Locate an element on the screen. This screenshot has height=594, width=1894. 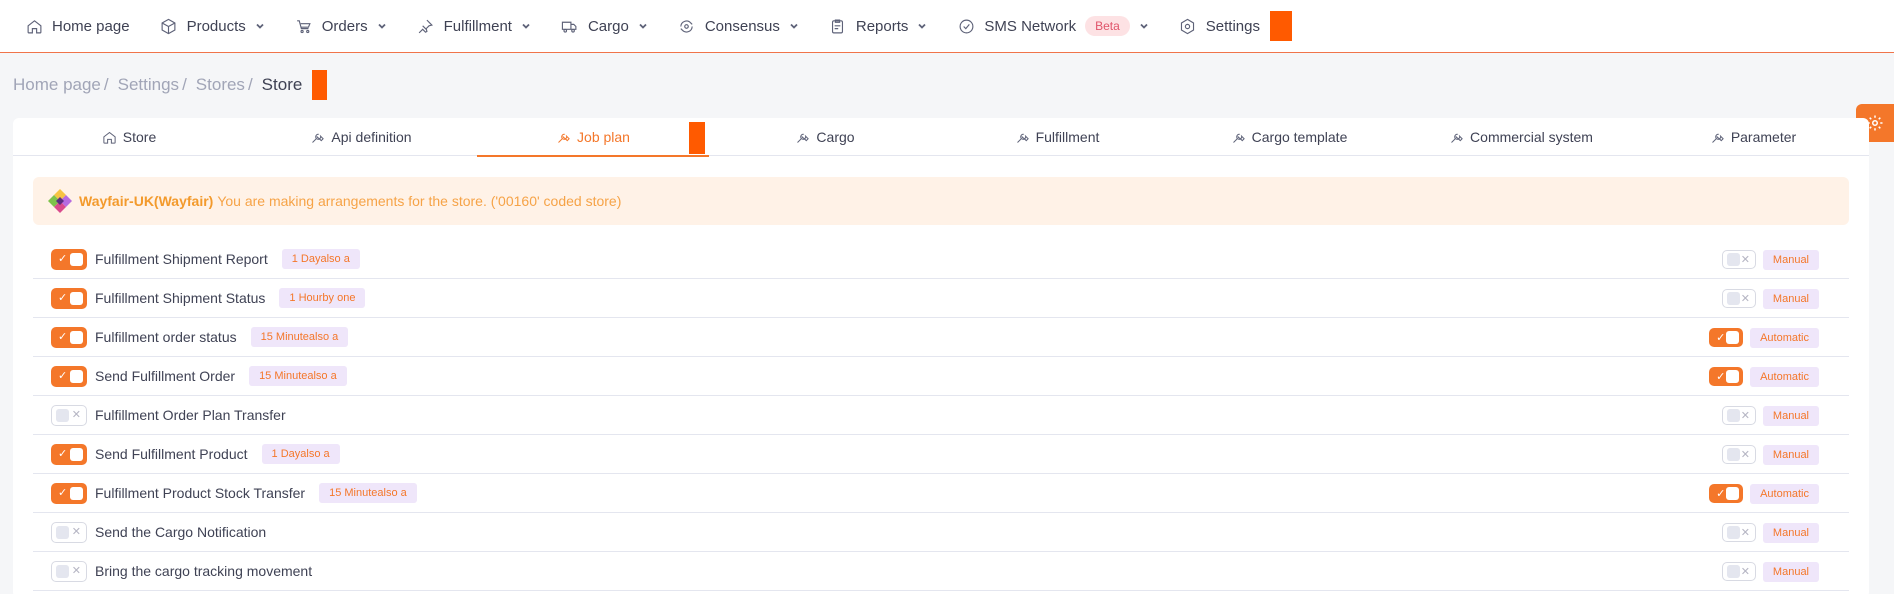
nav-item-reports: Reports is located at coordinates (878, 26).